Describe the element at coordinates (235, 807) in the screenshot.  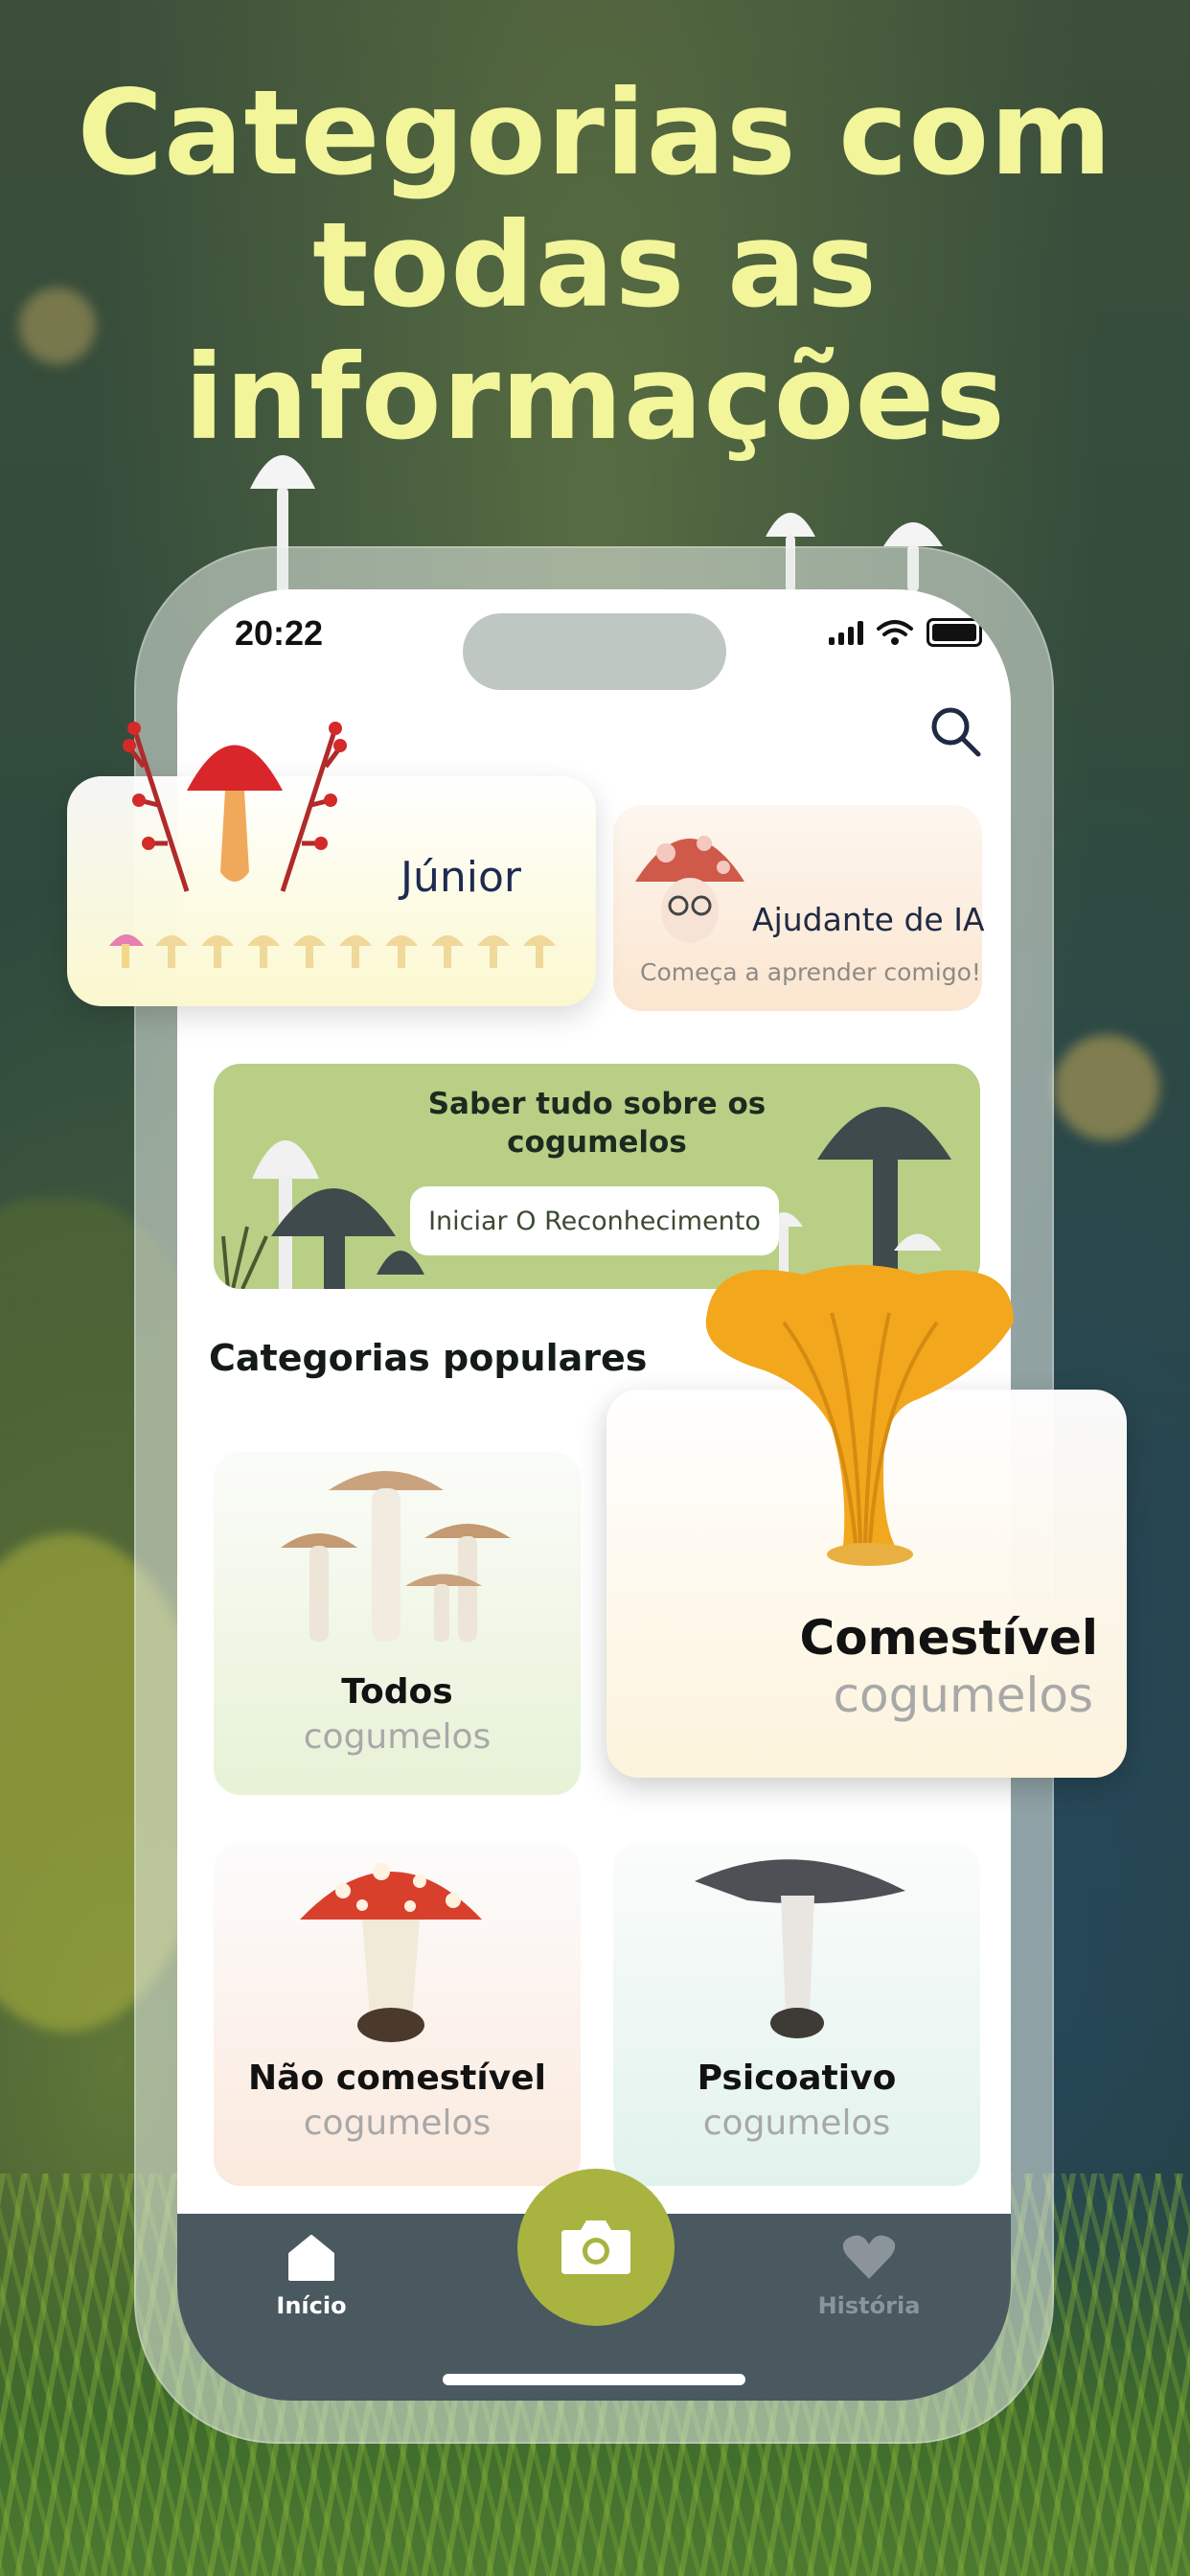
I see `junior-mushroom-icon` at that location.